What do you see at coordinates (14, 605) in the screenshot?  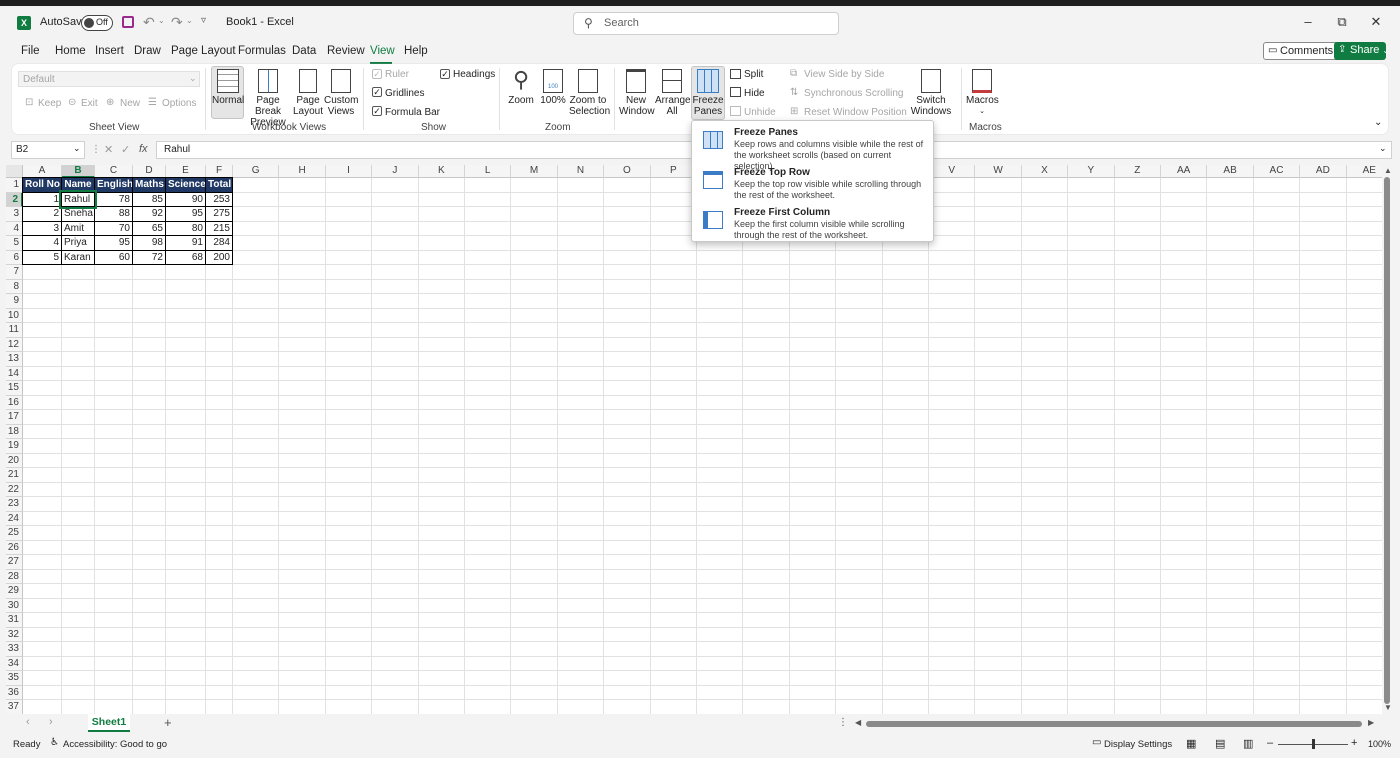 I see `row-header: 30` at bounding box center [14, 605].